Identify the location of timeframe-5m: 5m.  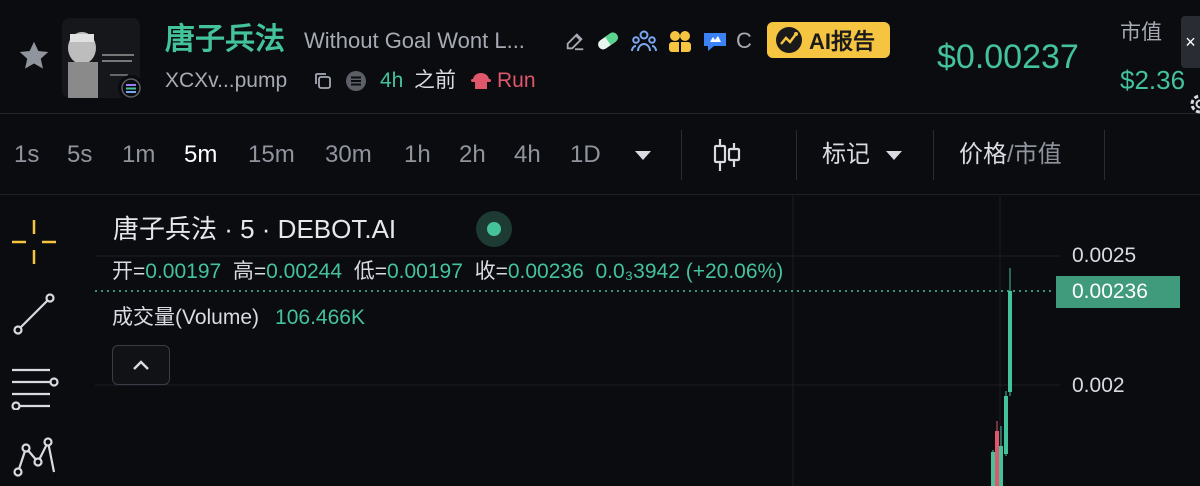
(200, 155).